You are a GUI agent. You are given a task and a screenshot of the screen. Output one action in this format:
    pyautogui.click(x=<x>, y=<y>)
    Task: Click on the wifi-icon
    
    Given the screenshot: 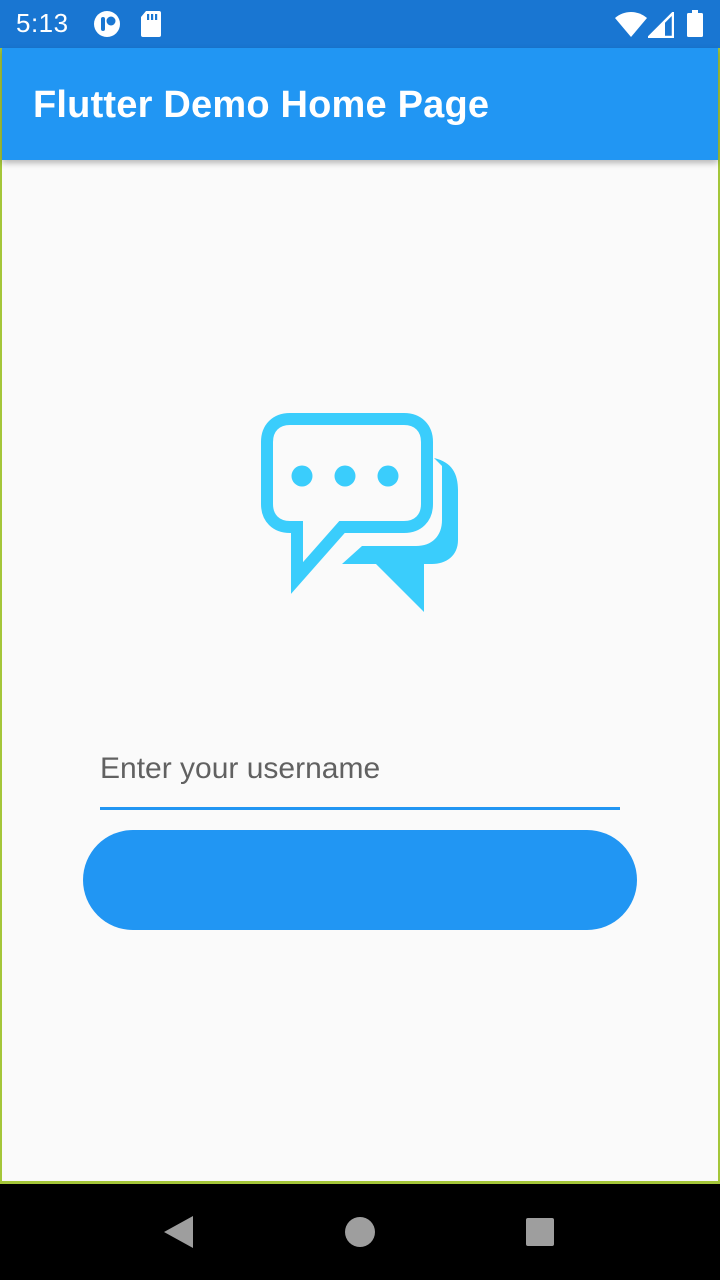 What is the action you would take?
    pyautogui.click(x=631, y=27)
    